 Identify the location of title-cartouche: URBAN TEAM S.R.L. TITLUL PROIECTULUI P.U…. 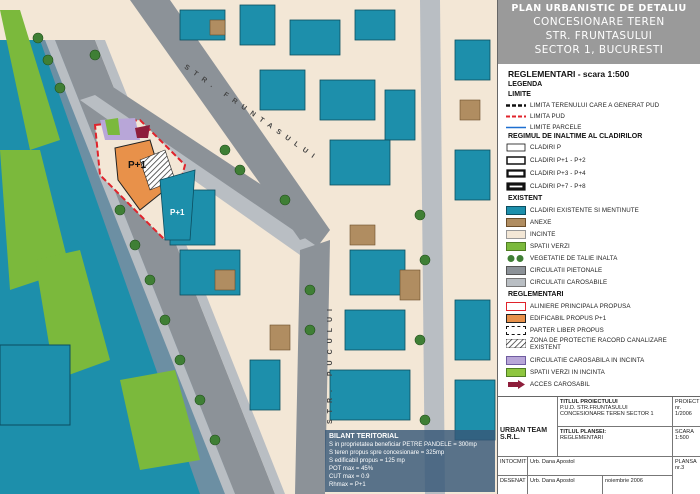
(598, 445).